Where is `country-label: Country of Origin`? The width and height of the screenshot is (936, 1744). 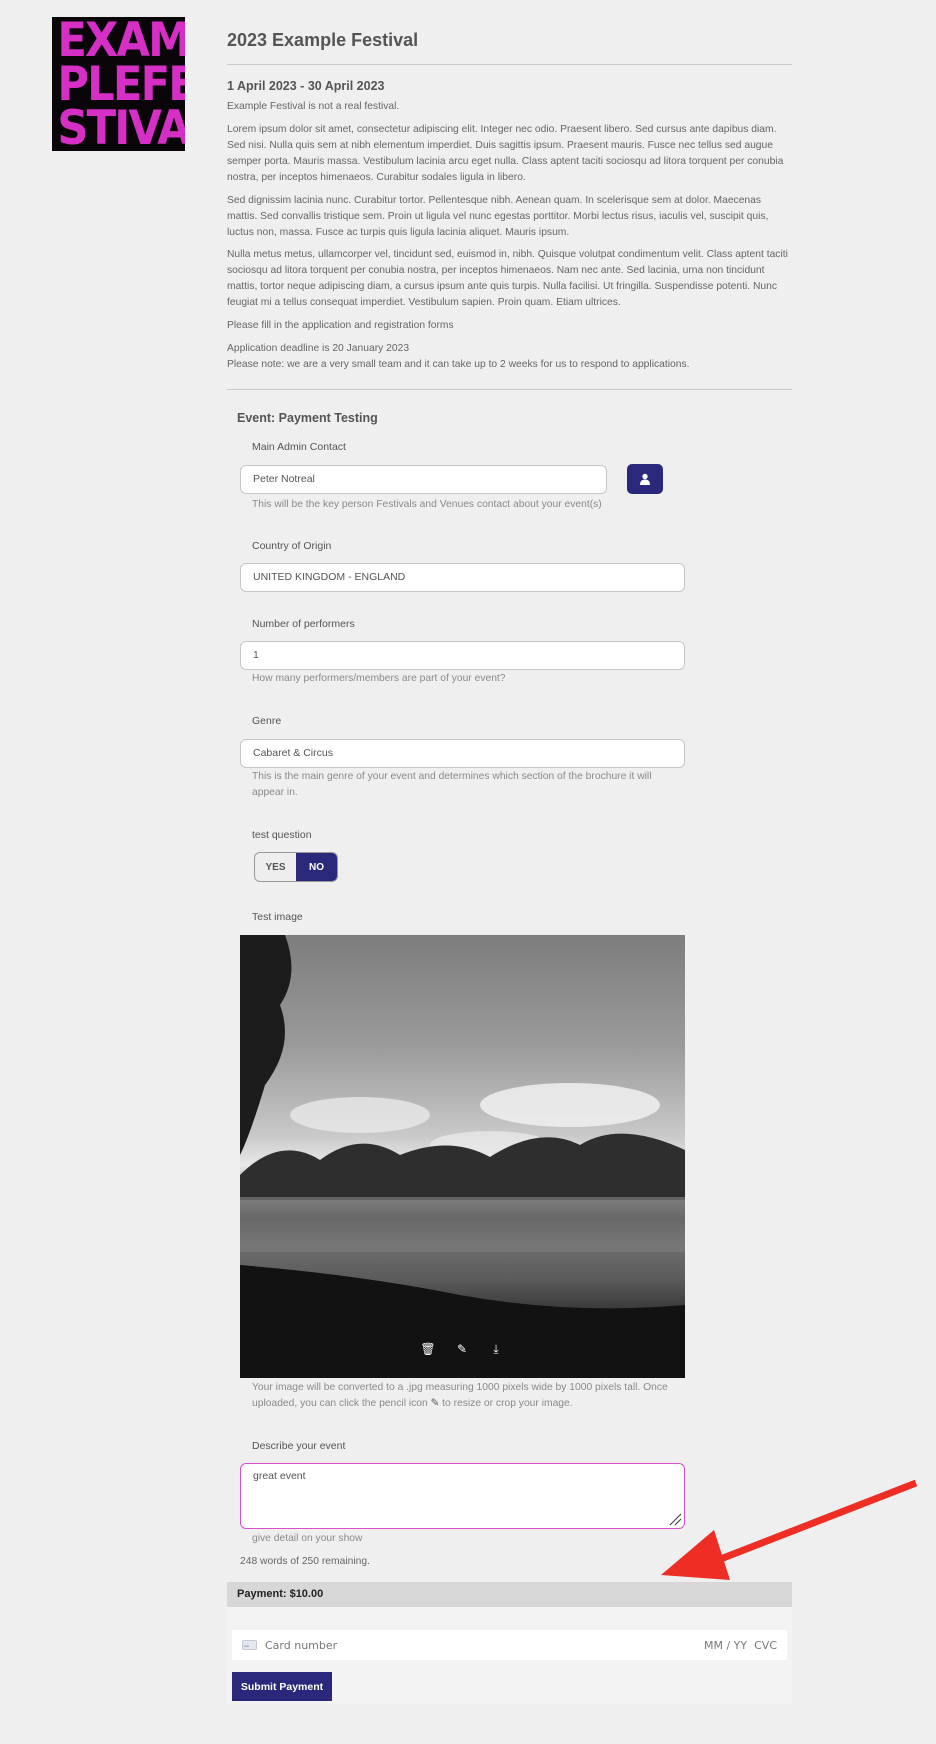 country-label: Country of Origin is located at coordinates (292, 546).